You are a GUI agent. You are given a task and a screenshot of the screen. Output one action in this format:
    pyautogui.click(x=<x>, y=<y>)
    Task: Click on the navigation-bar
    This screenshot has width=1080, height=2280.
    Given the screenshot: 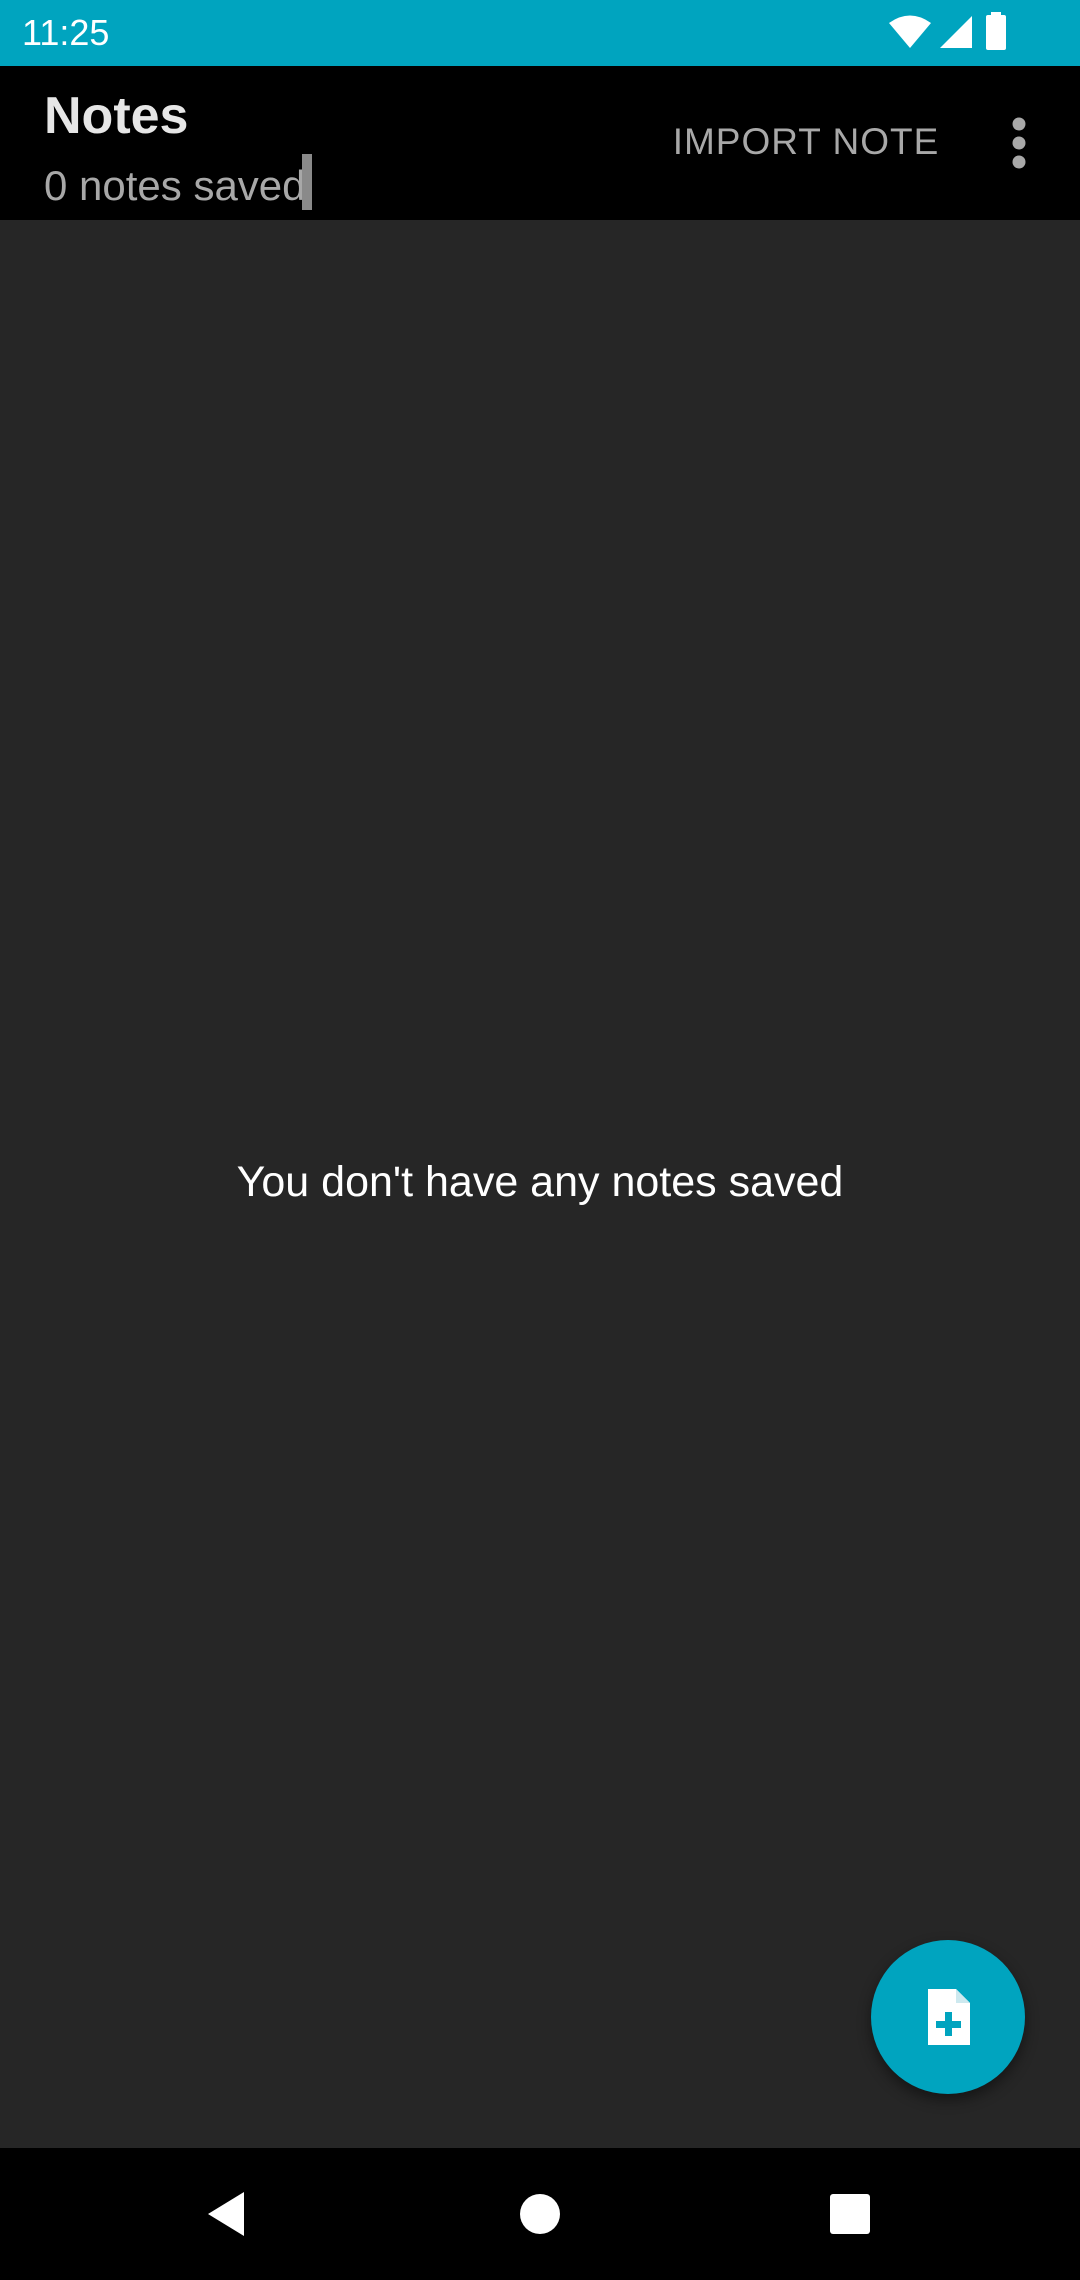 What is the action you would take?
    pyautogui.click(x=540, y=2214)
    